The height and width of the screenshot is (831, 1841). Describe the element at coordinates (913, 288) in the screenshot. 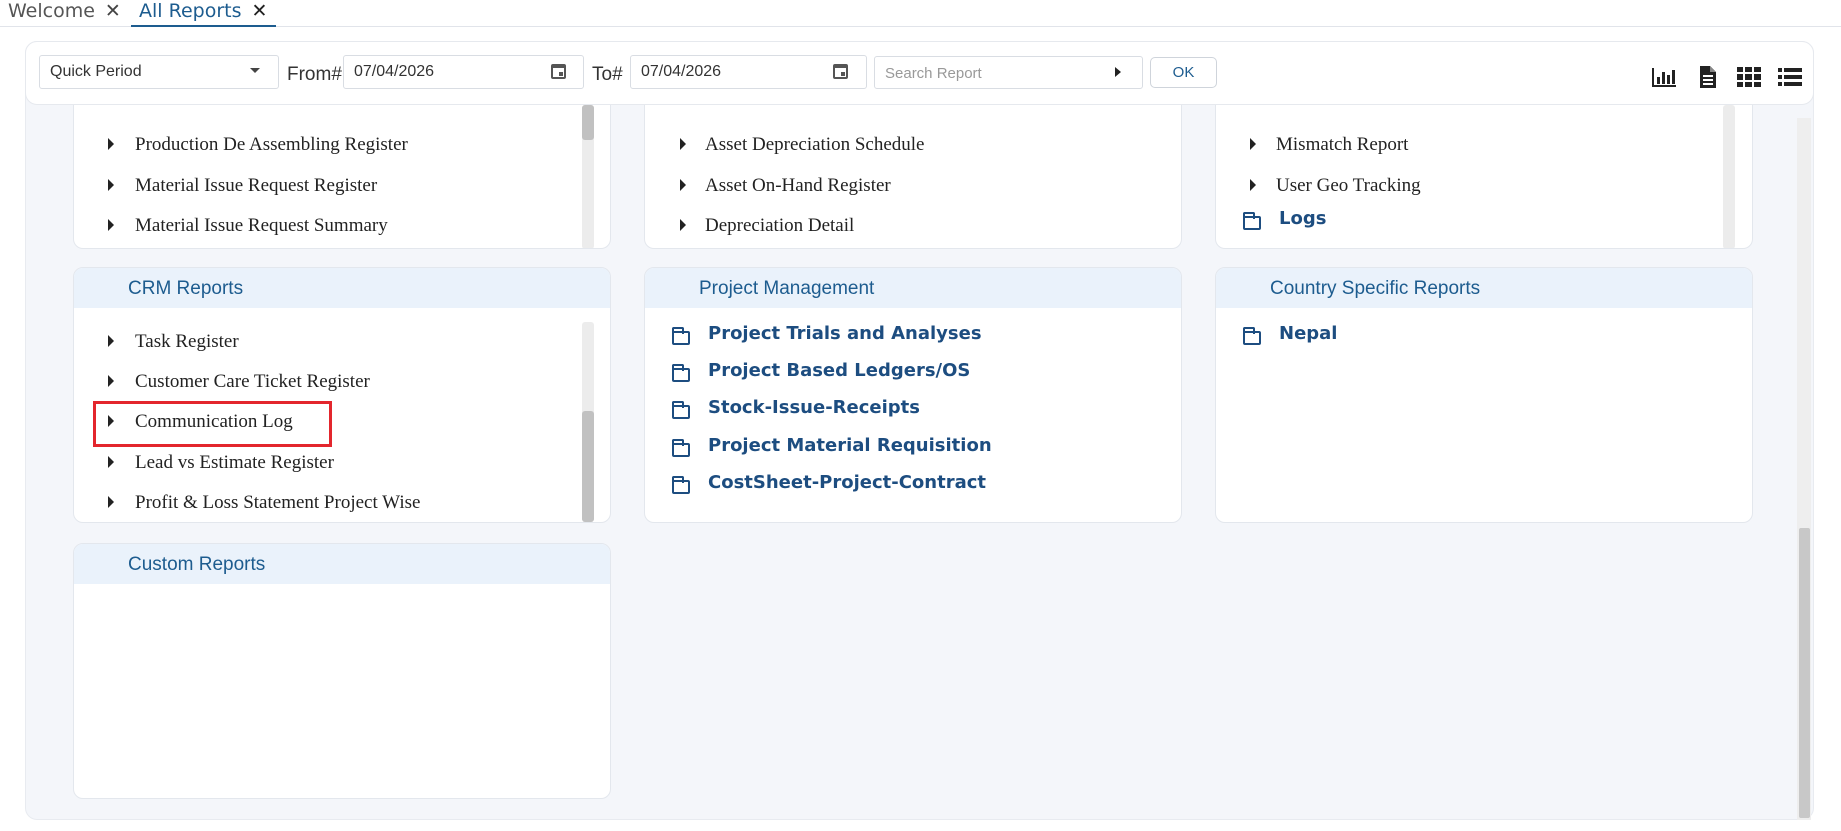

I see `panel-header: Project Management` at that location.